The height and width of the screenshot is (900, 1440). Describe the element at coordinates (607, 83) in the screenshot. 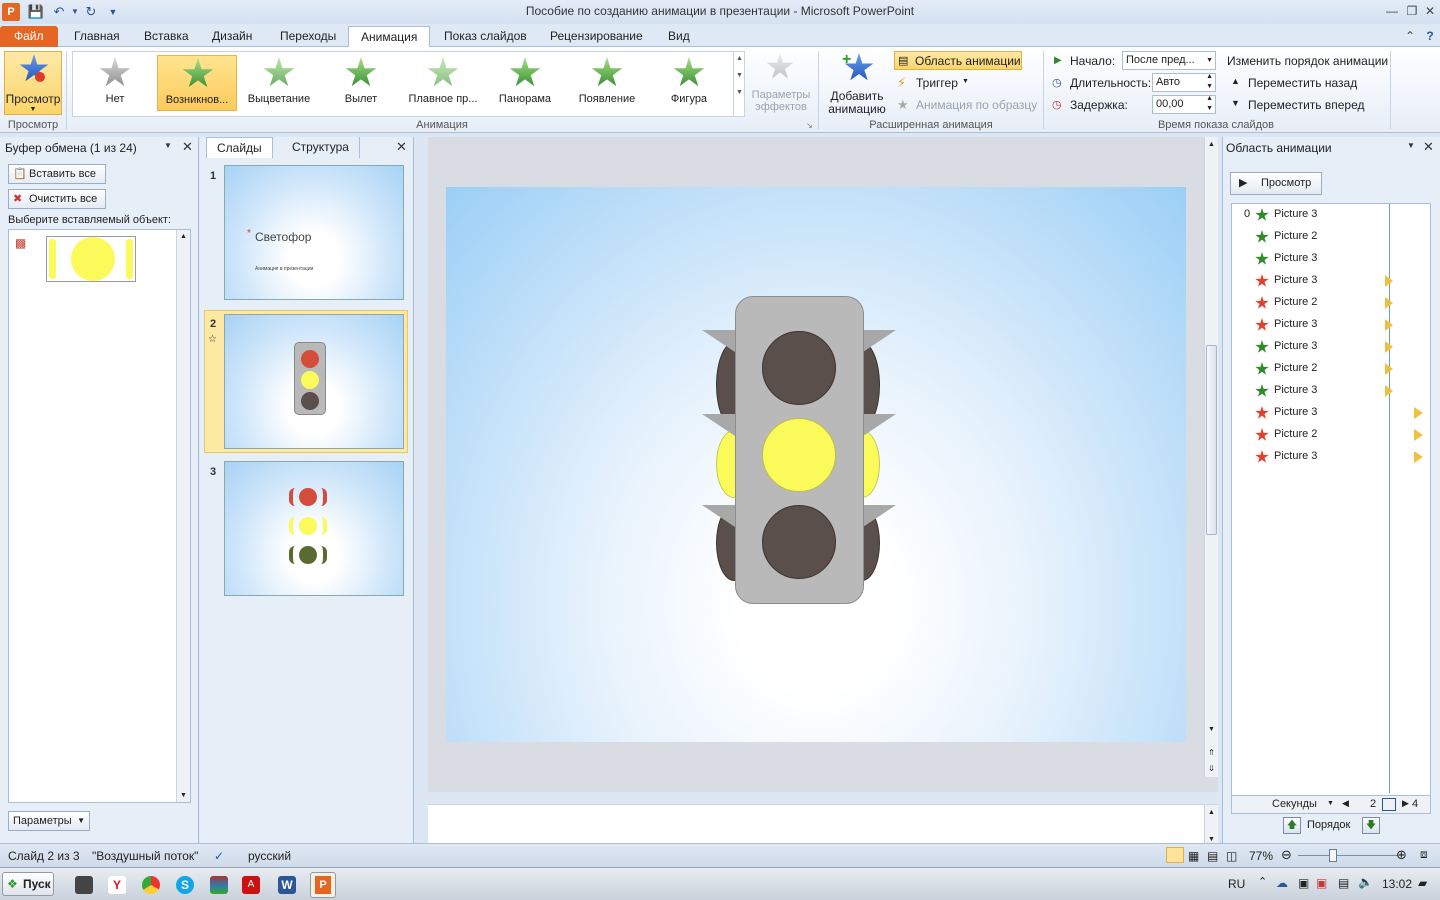

I see `anim-item-wipe: Появление` at that location.